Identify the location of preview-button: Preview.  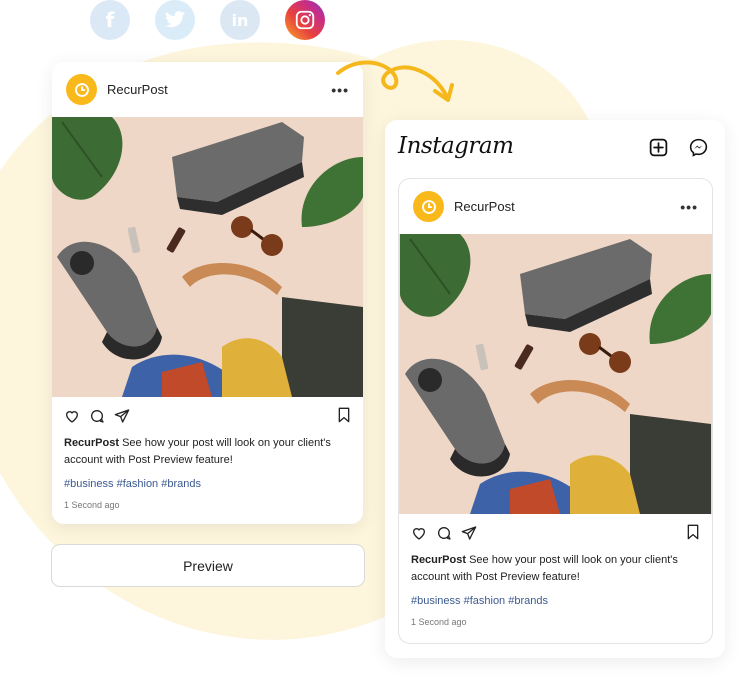
(208, 565).